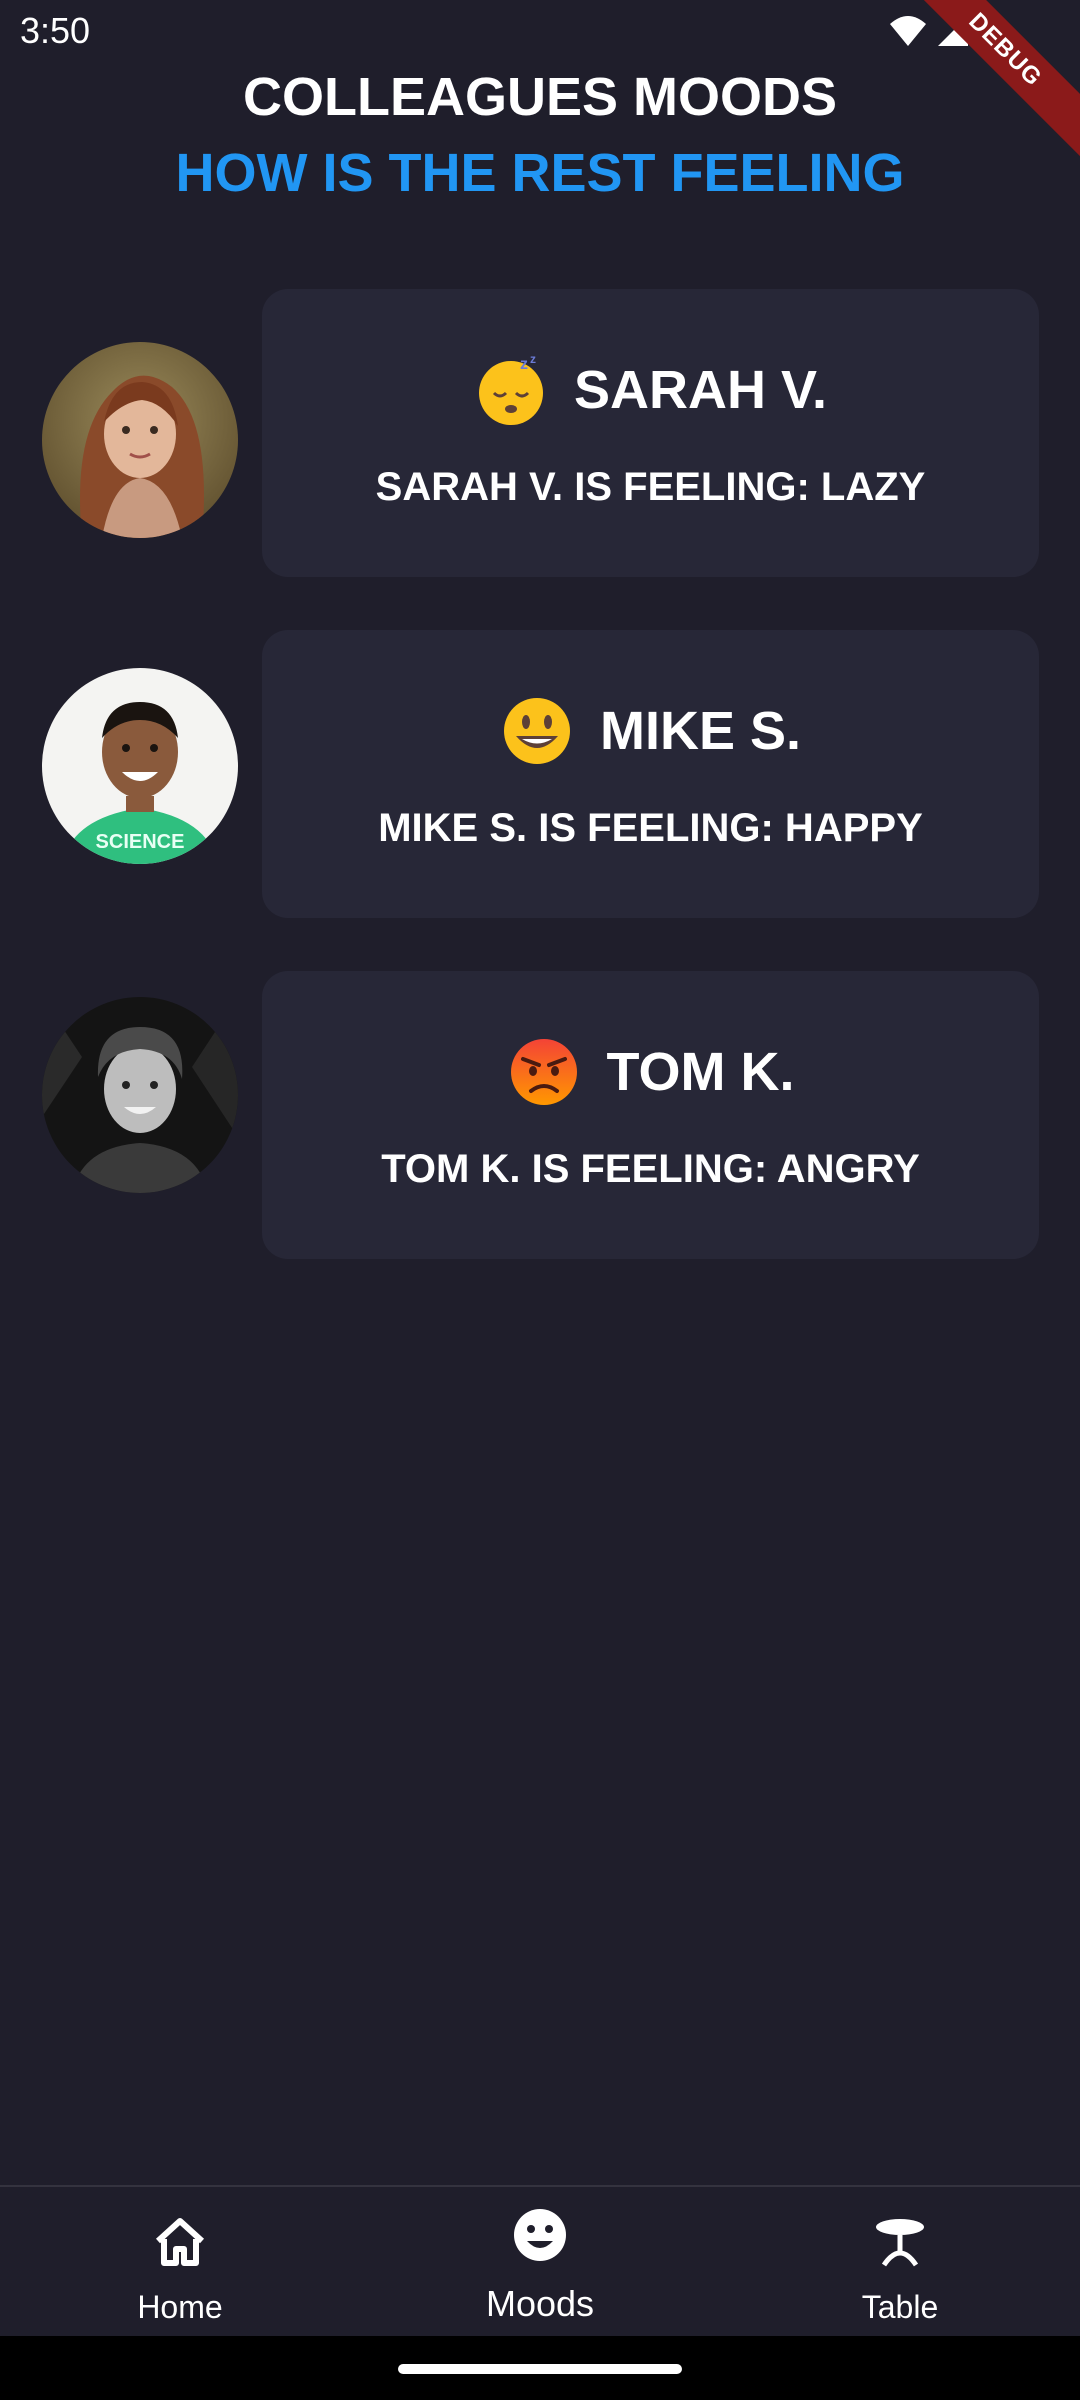  What do you see at coordinates (650, 1169) in the screenshot?
I see `mood-status: TOM K. IS FEELING: ANGRY` at bounding box center [650, 1169].